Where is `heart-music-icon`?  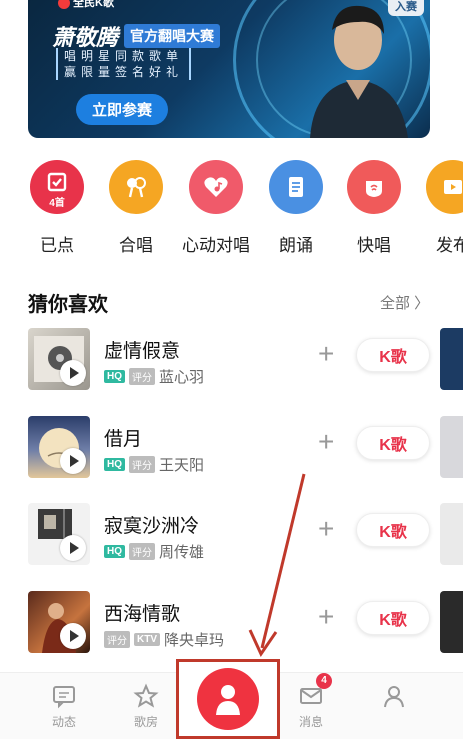
heart-music-icon is located at coordinates (216, 187).